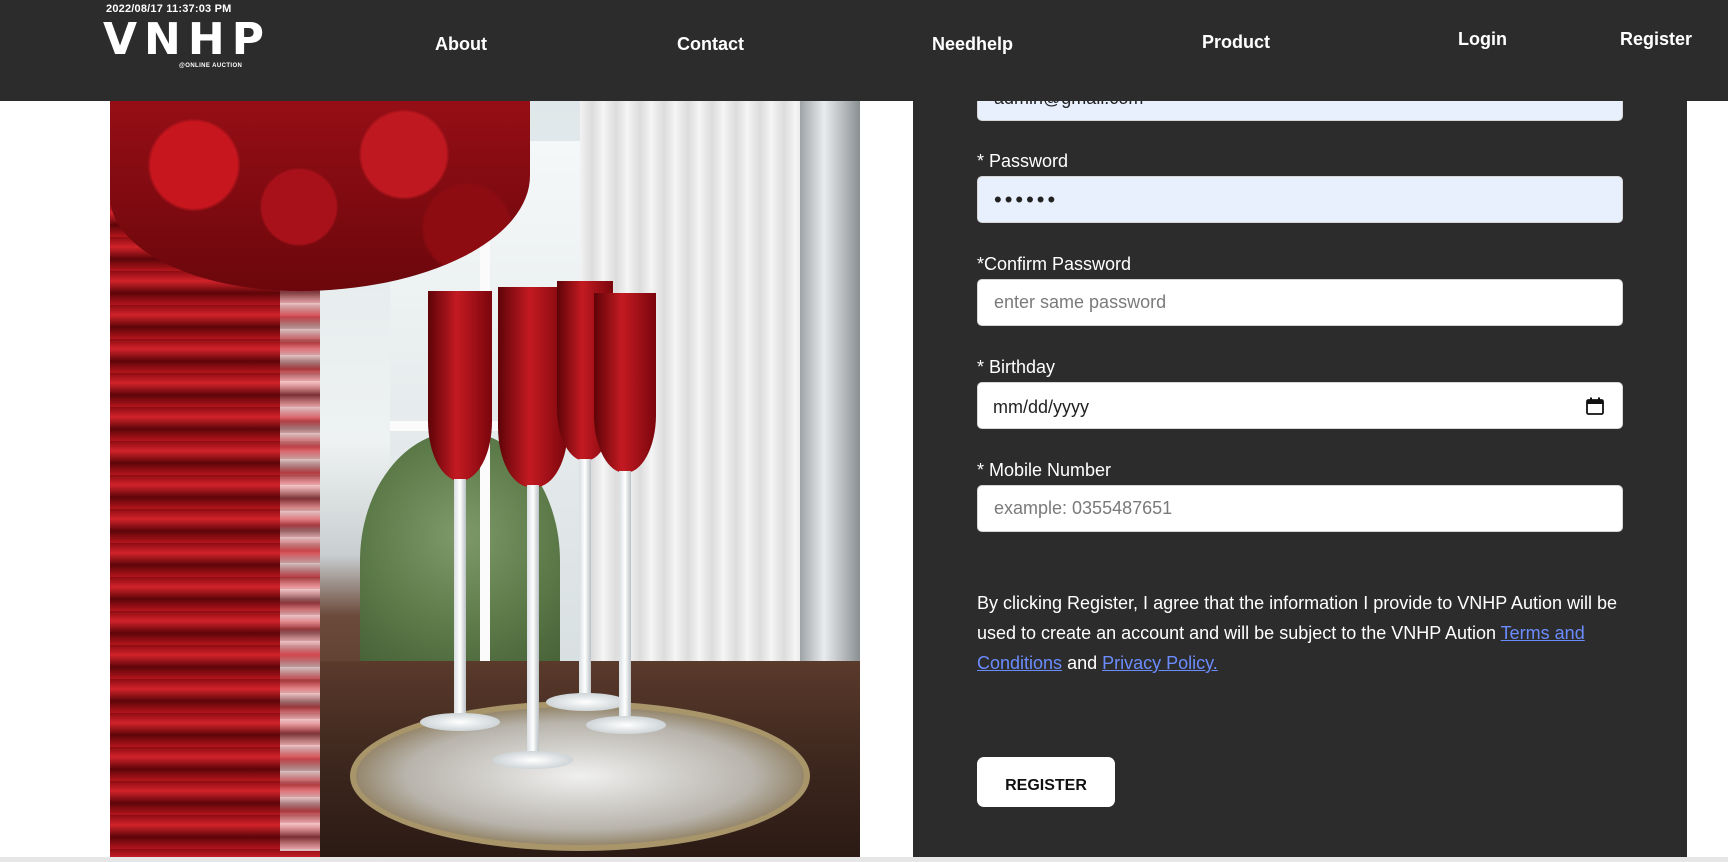 This screenshot has width=1728, height=862. I want to click on mobile-number-field, so click(1300, 508).